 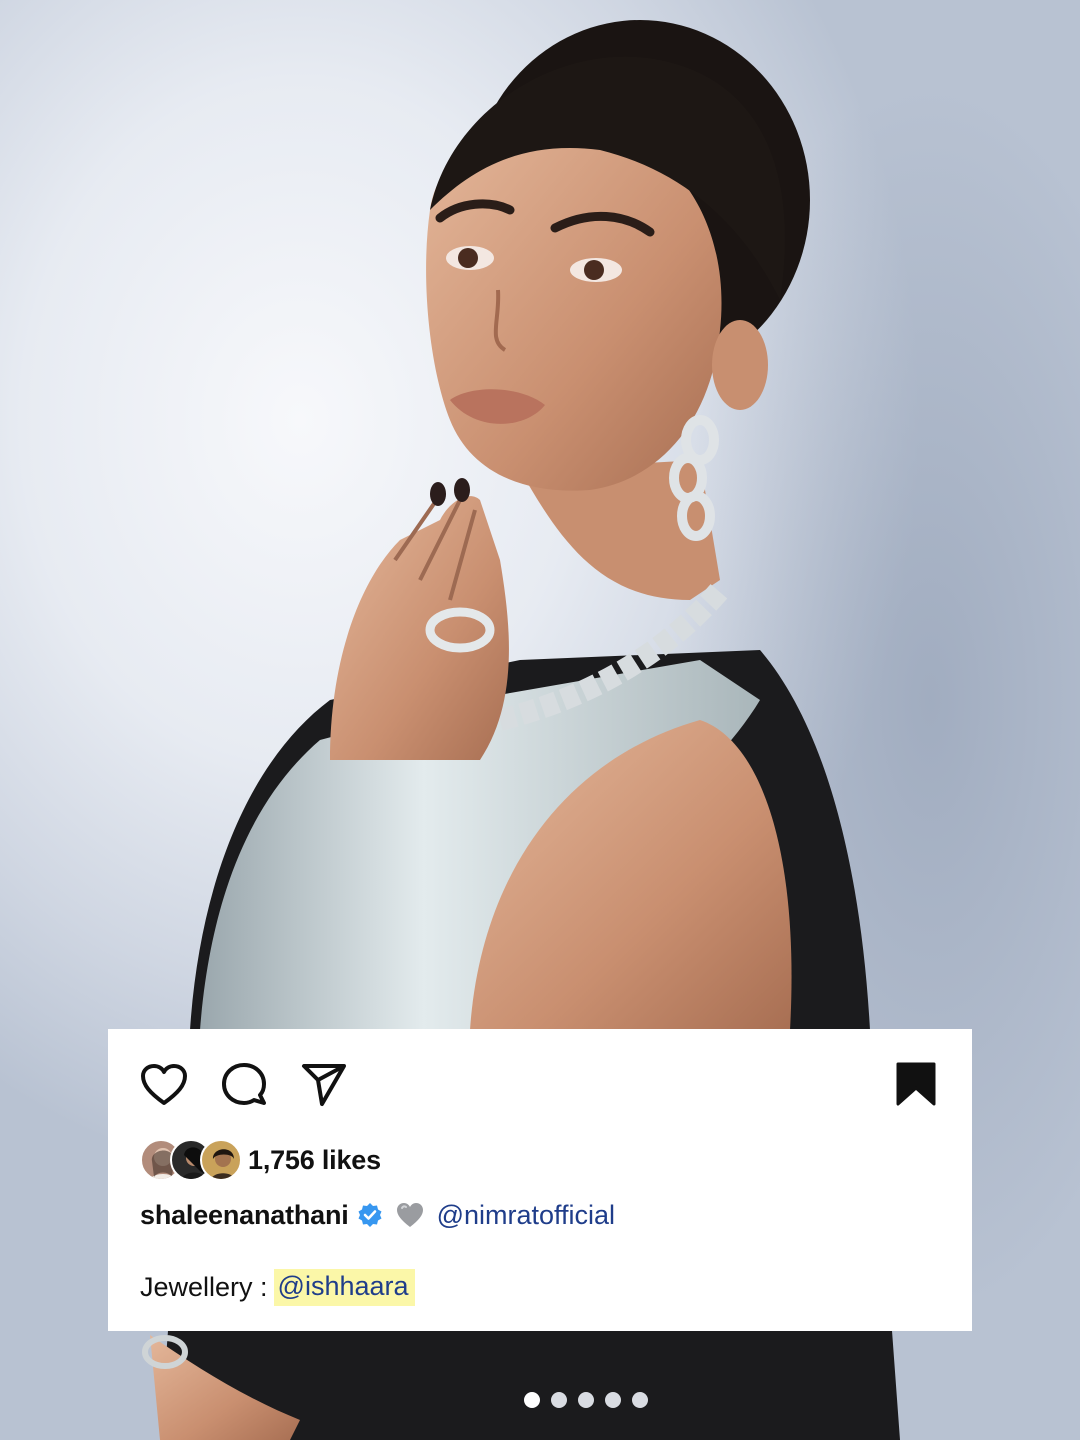 What do you see at coordinates (526, 1215) in the screenshot?
I see `mention-link: @nimratofficial` at bounding box center [526, 1215].